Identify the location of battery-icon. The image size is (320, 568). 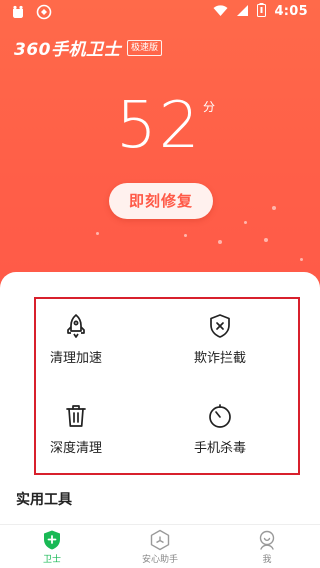
(262, 11).